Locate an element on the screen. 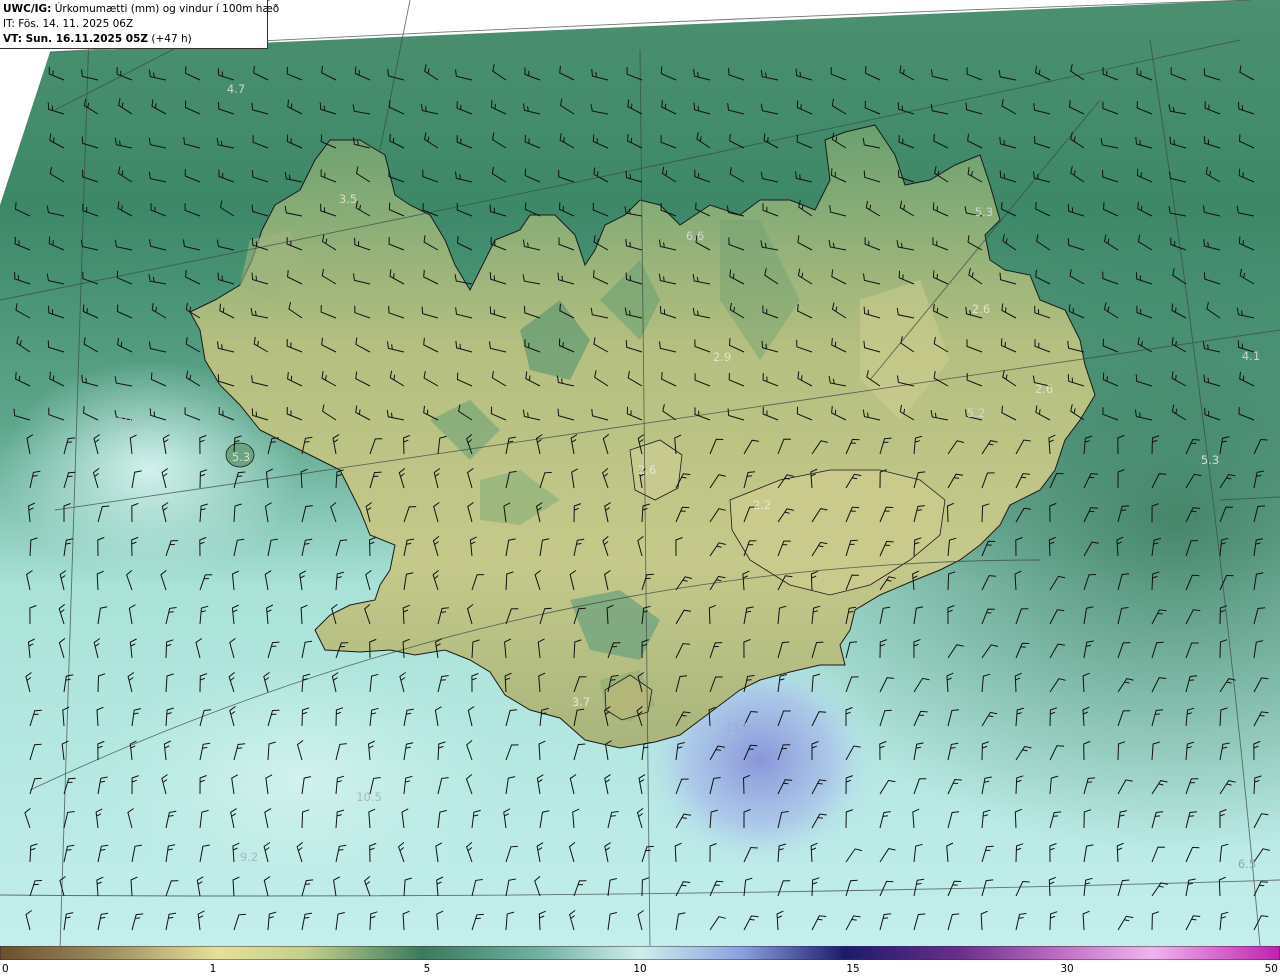 The height and width of the screenshot is (978, 1280). value-label: 11.9 is located at coordinates (738, 727).